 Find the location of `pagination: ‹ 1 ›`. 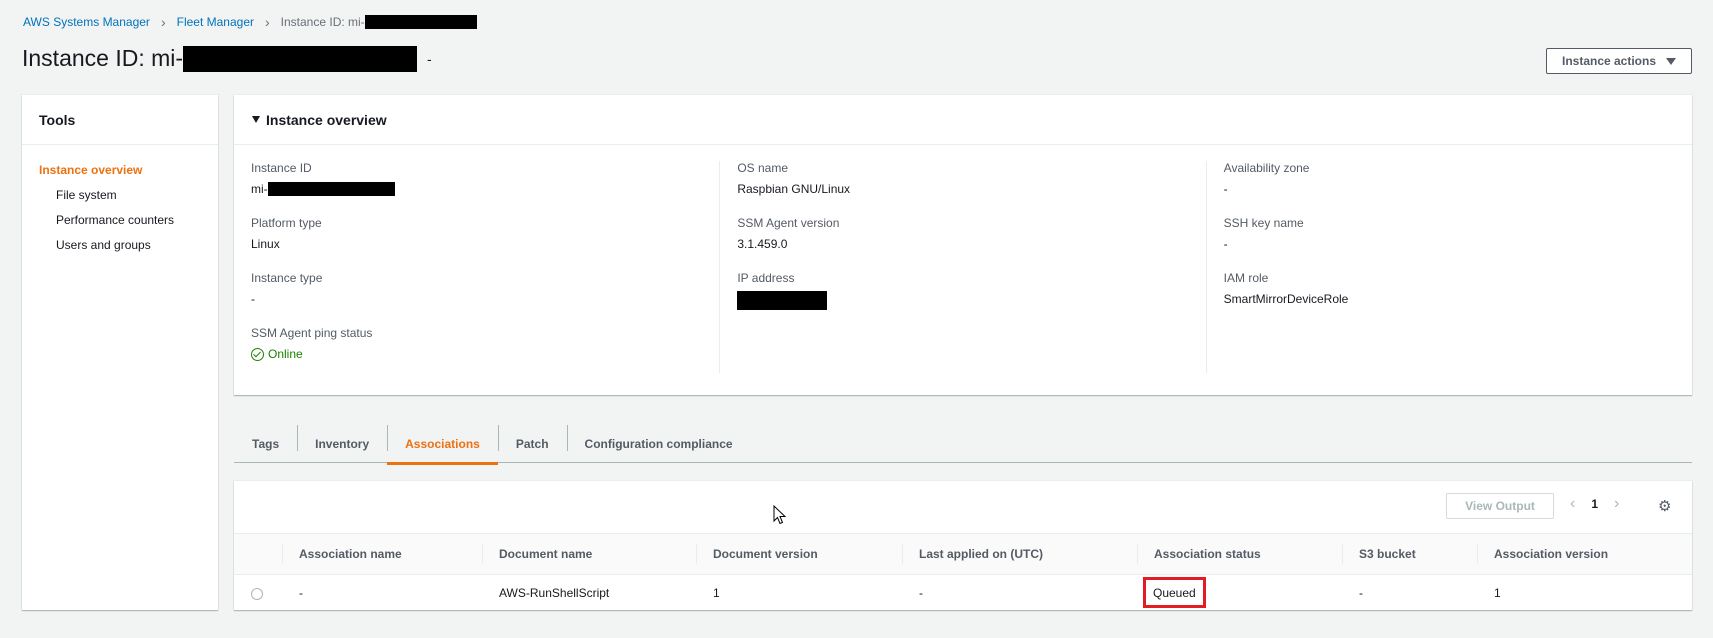

pagination: ‹ 1 › is located at coordinates (1594, 504).